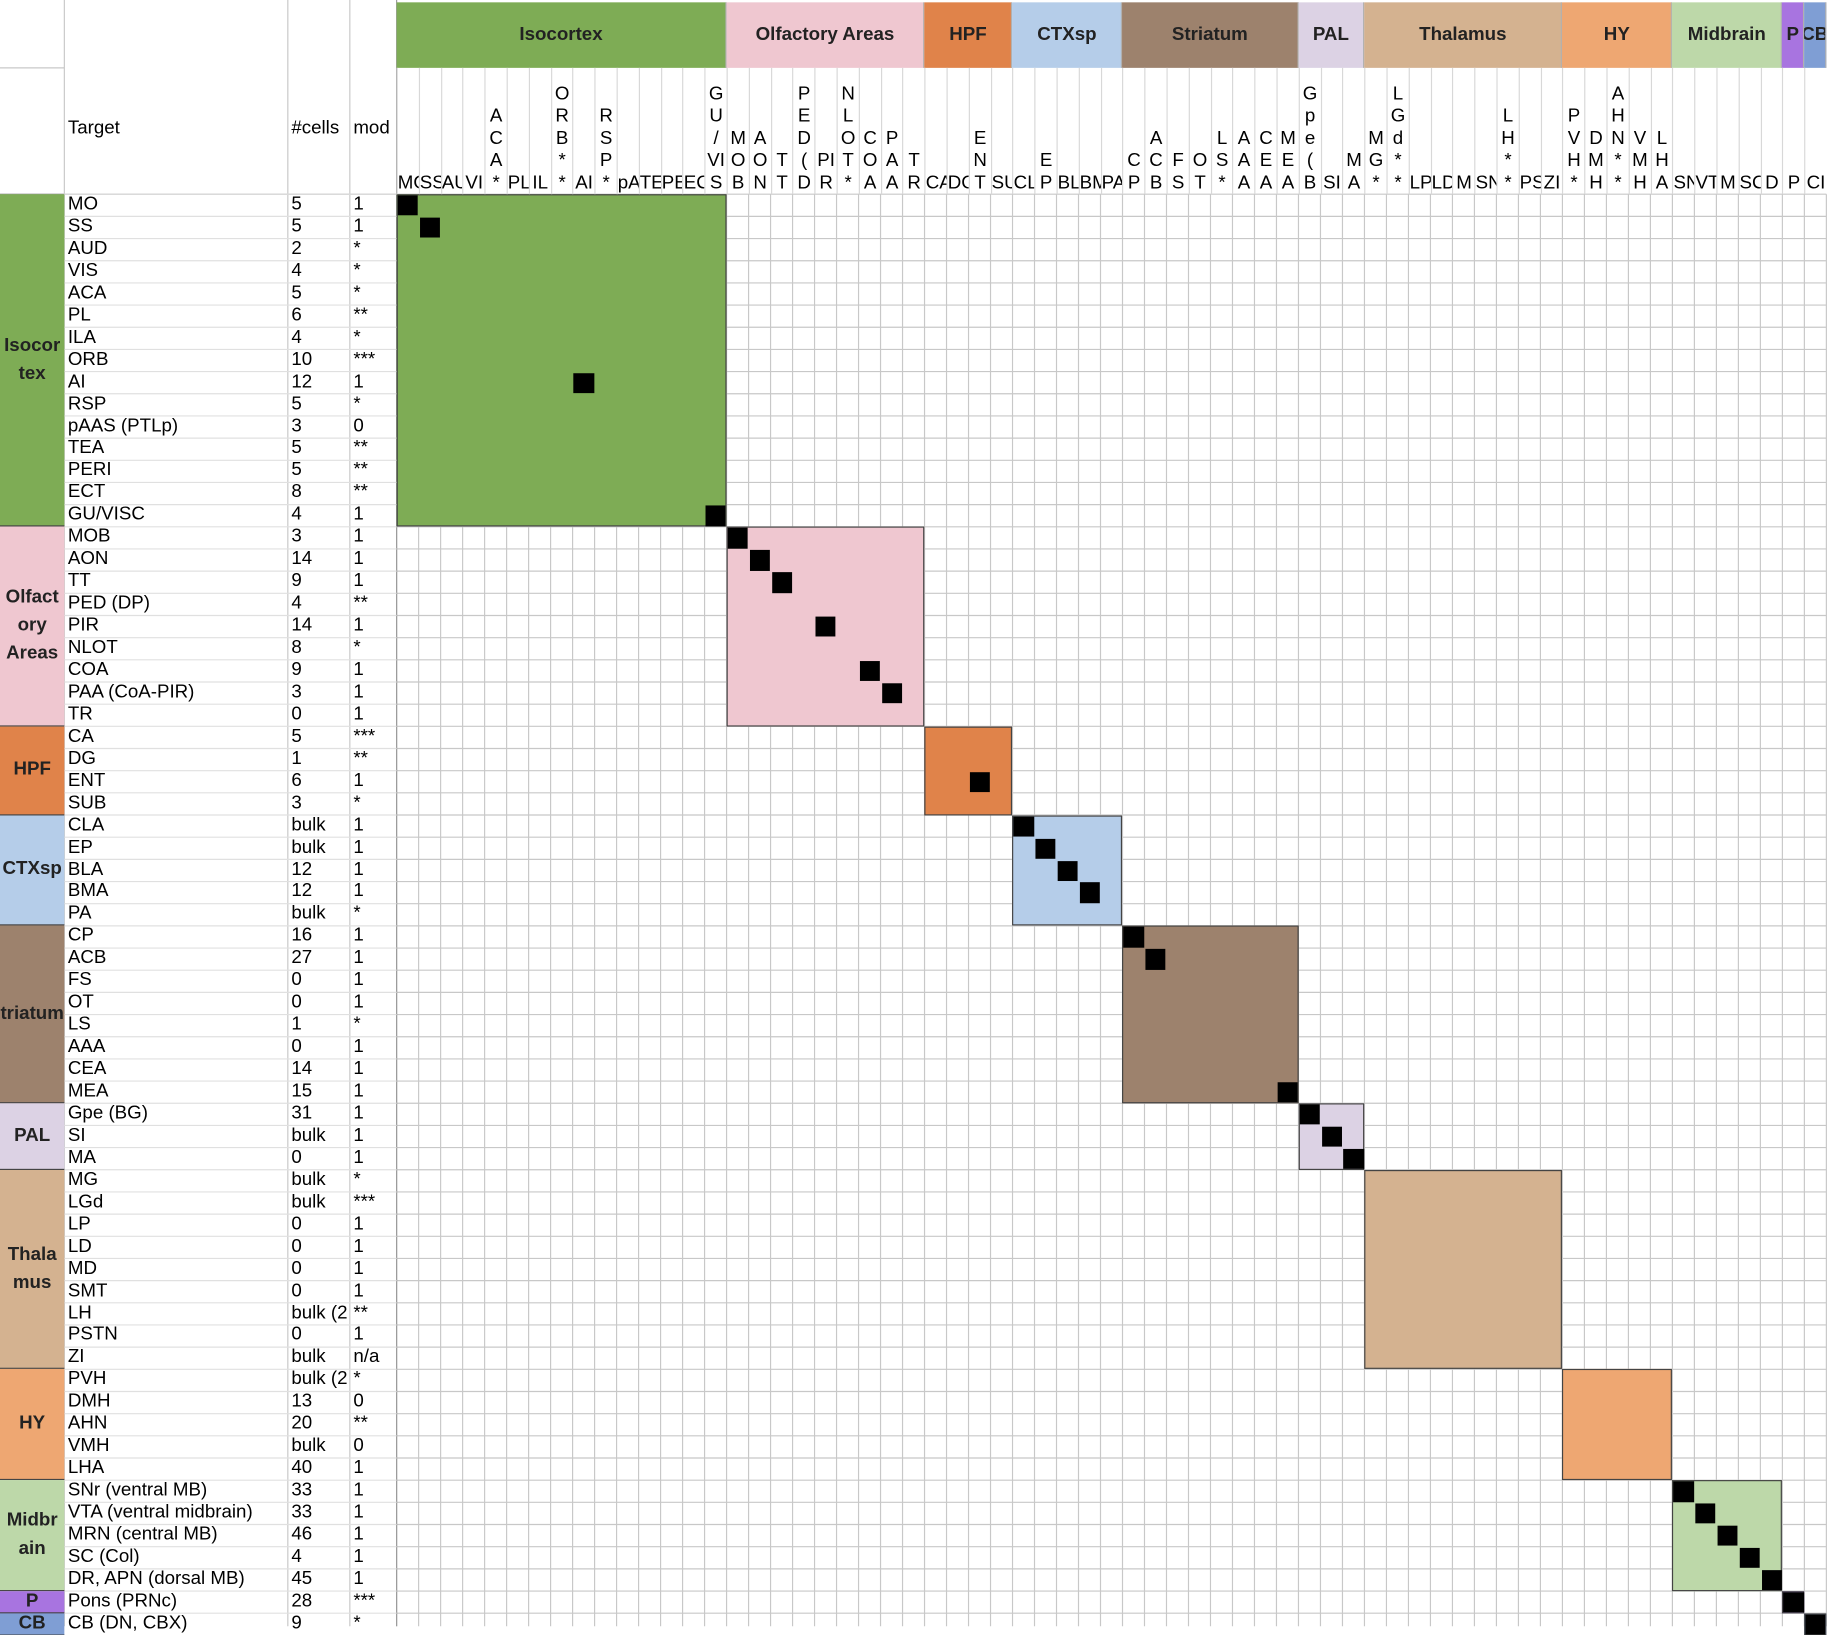 This screenshot has width=1830, height=1635. Describe the element at coordinates (358, 1401) in the screenshot. I see `row-mod: 0` at that location.